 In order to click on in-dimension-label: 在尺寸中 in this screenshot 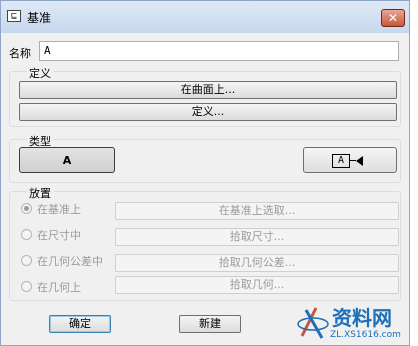, I will do `click(59, 235)`.